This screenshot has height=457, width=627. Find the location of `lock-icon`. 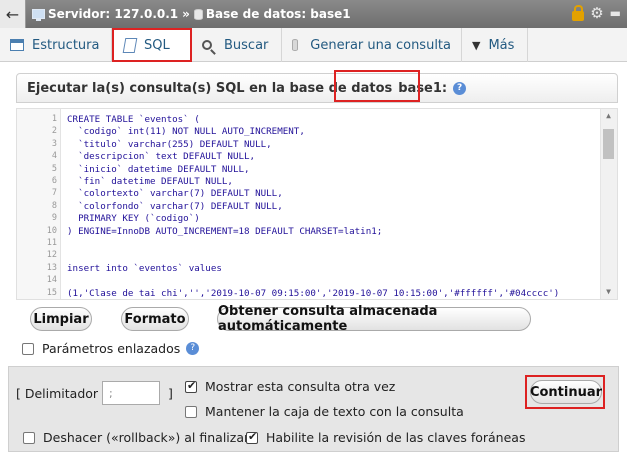

lock-icon is located at coordinates (578, 13).